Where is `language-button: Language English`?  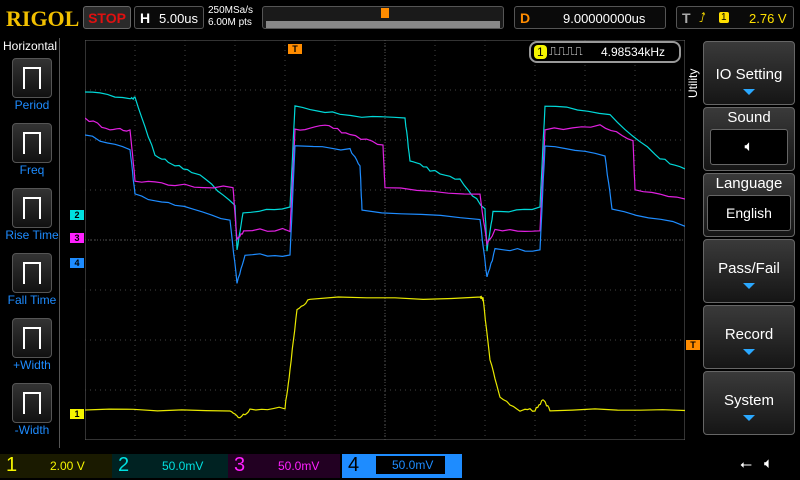 language-button: Language English is located at coordinates (749, 205).